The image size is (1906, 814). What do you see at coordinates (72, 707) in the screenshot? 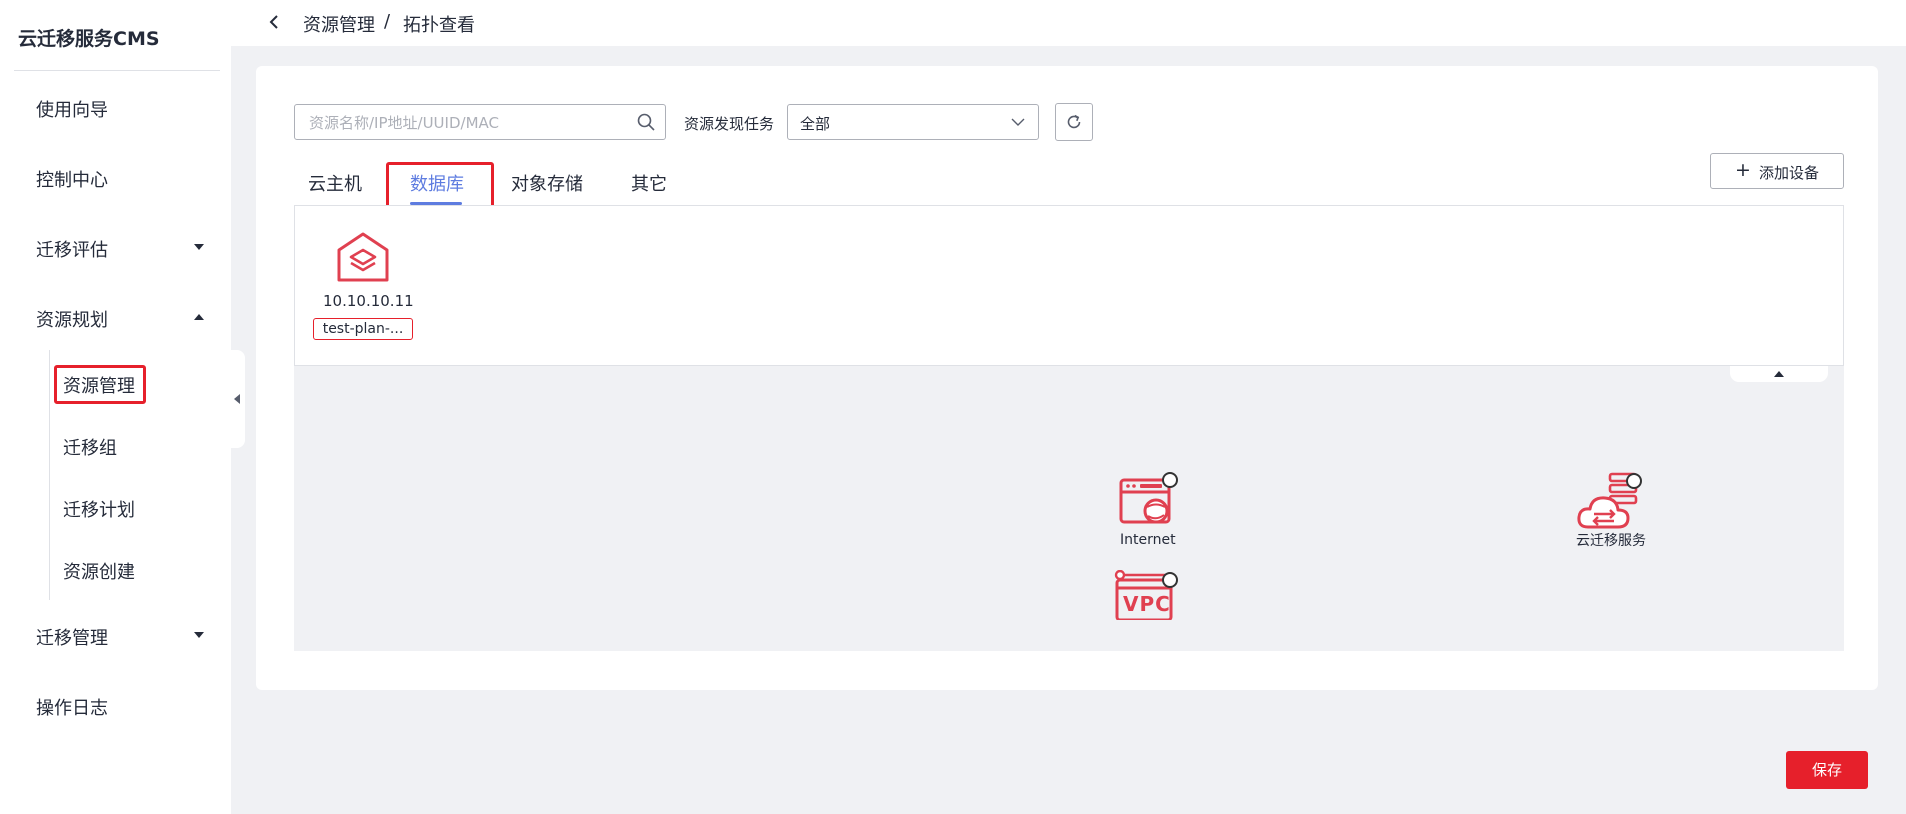
I see `sidebar-item-operation-log: 操作日志` at bounding box center [72, 707].